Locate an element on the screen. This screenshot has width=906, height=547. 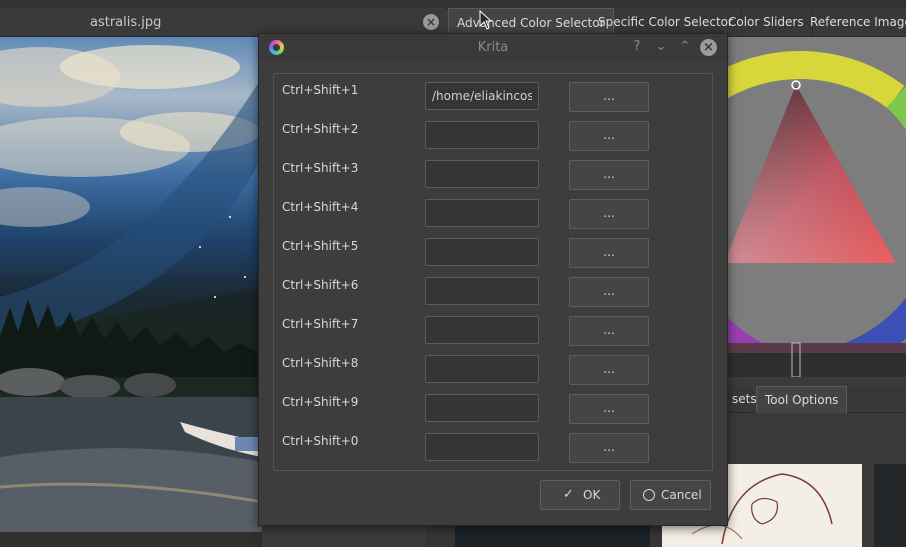
advanced-color-selector is located at coordinates (815, 207).